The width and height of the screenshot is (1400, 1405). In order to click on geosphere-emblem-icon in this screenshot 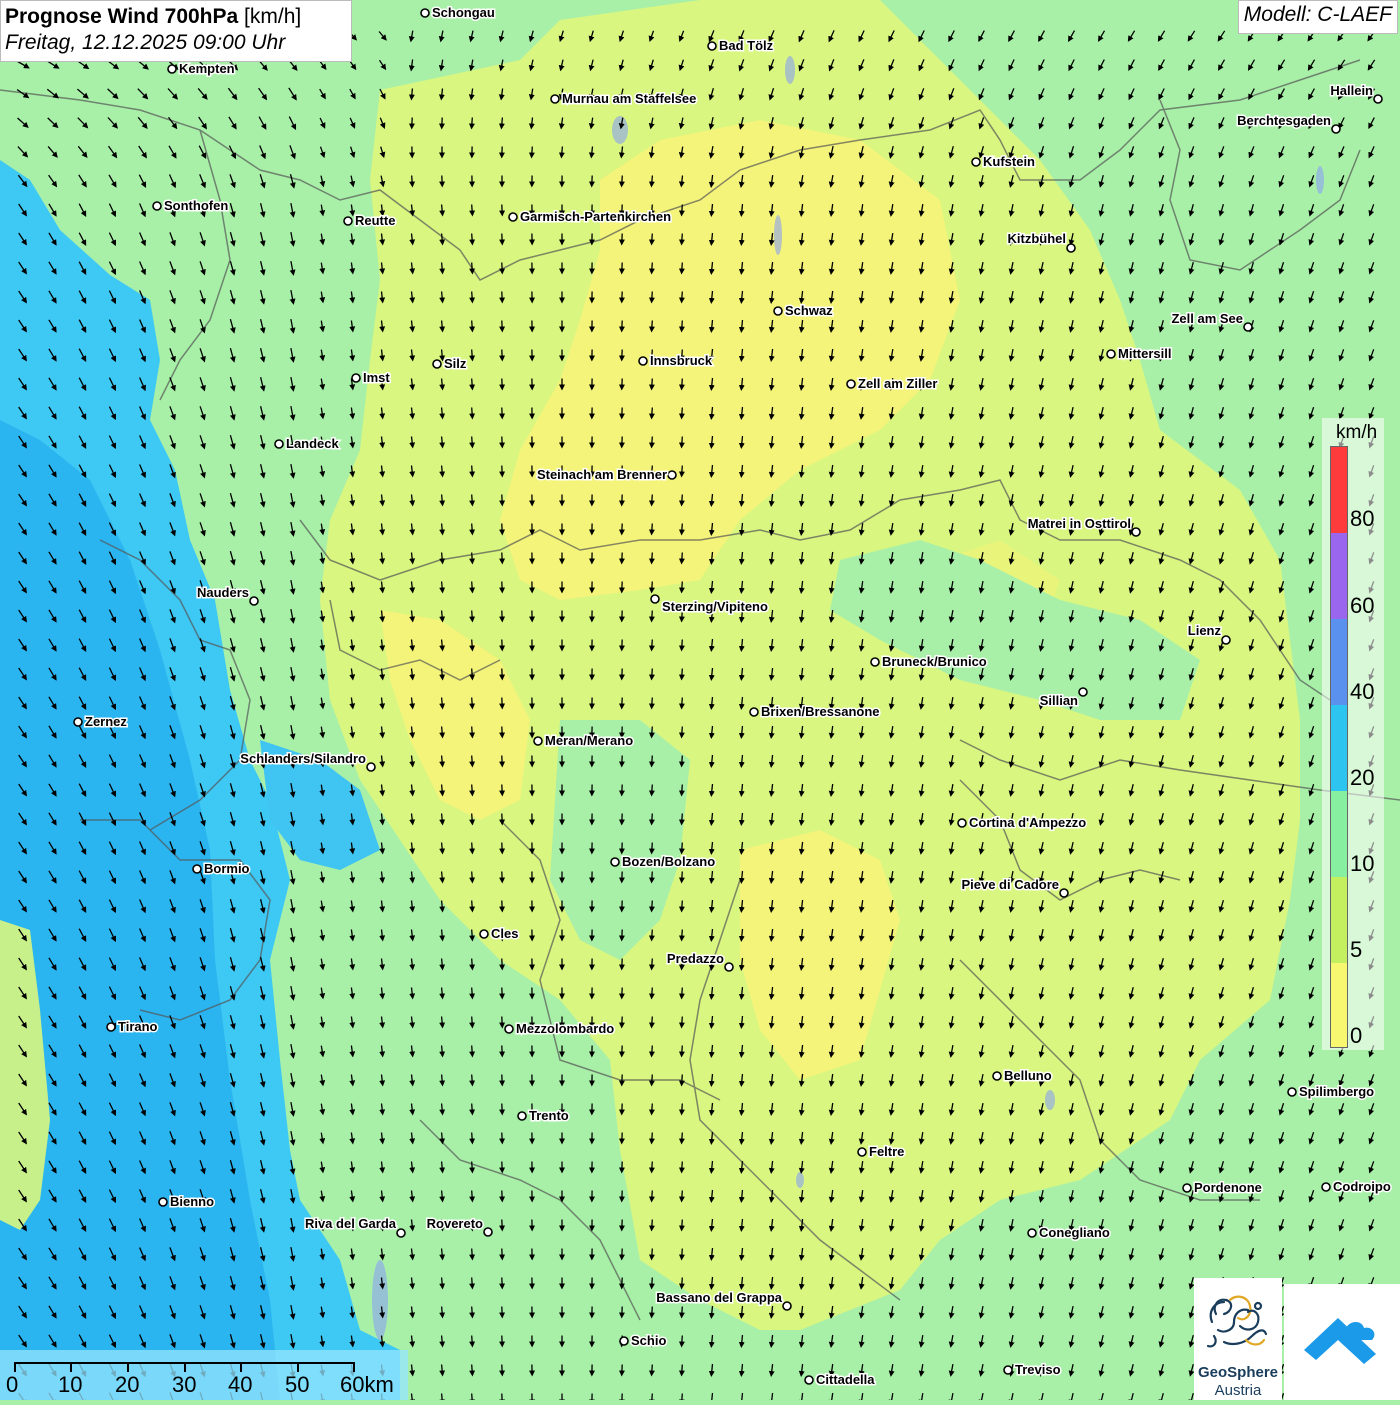, I will do `click(1238, 1324)`.